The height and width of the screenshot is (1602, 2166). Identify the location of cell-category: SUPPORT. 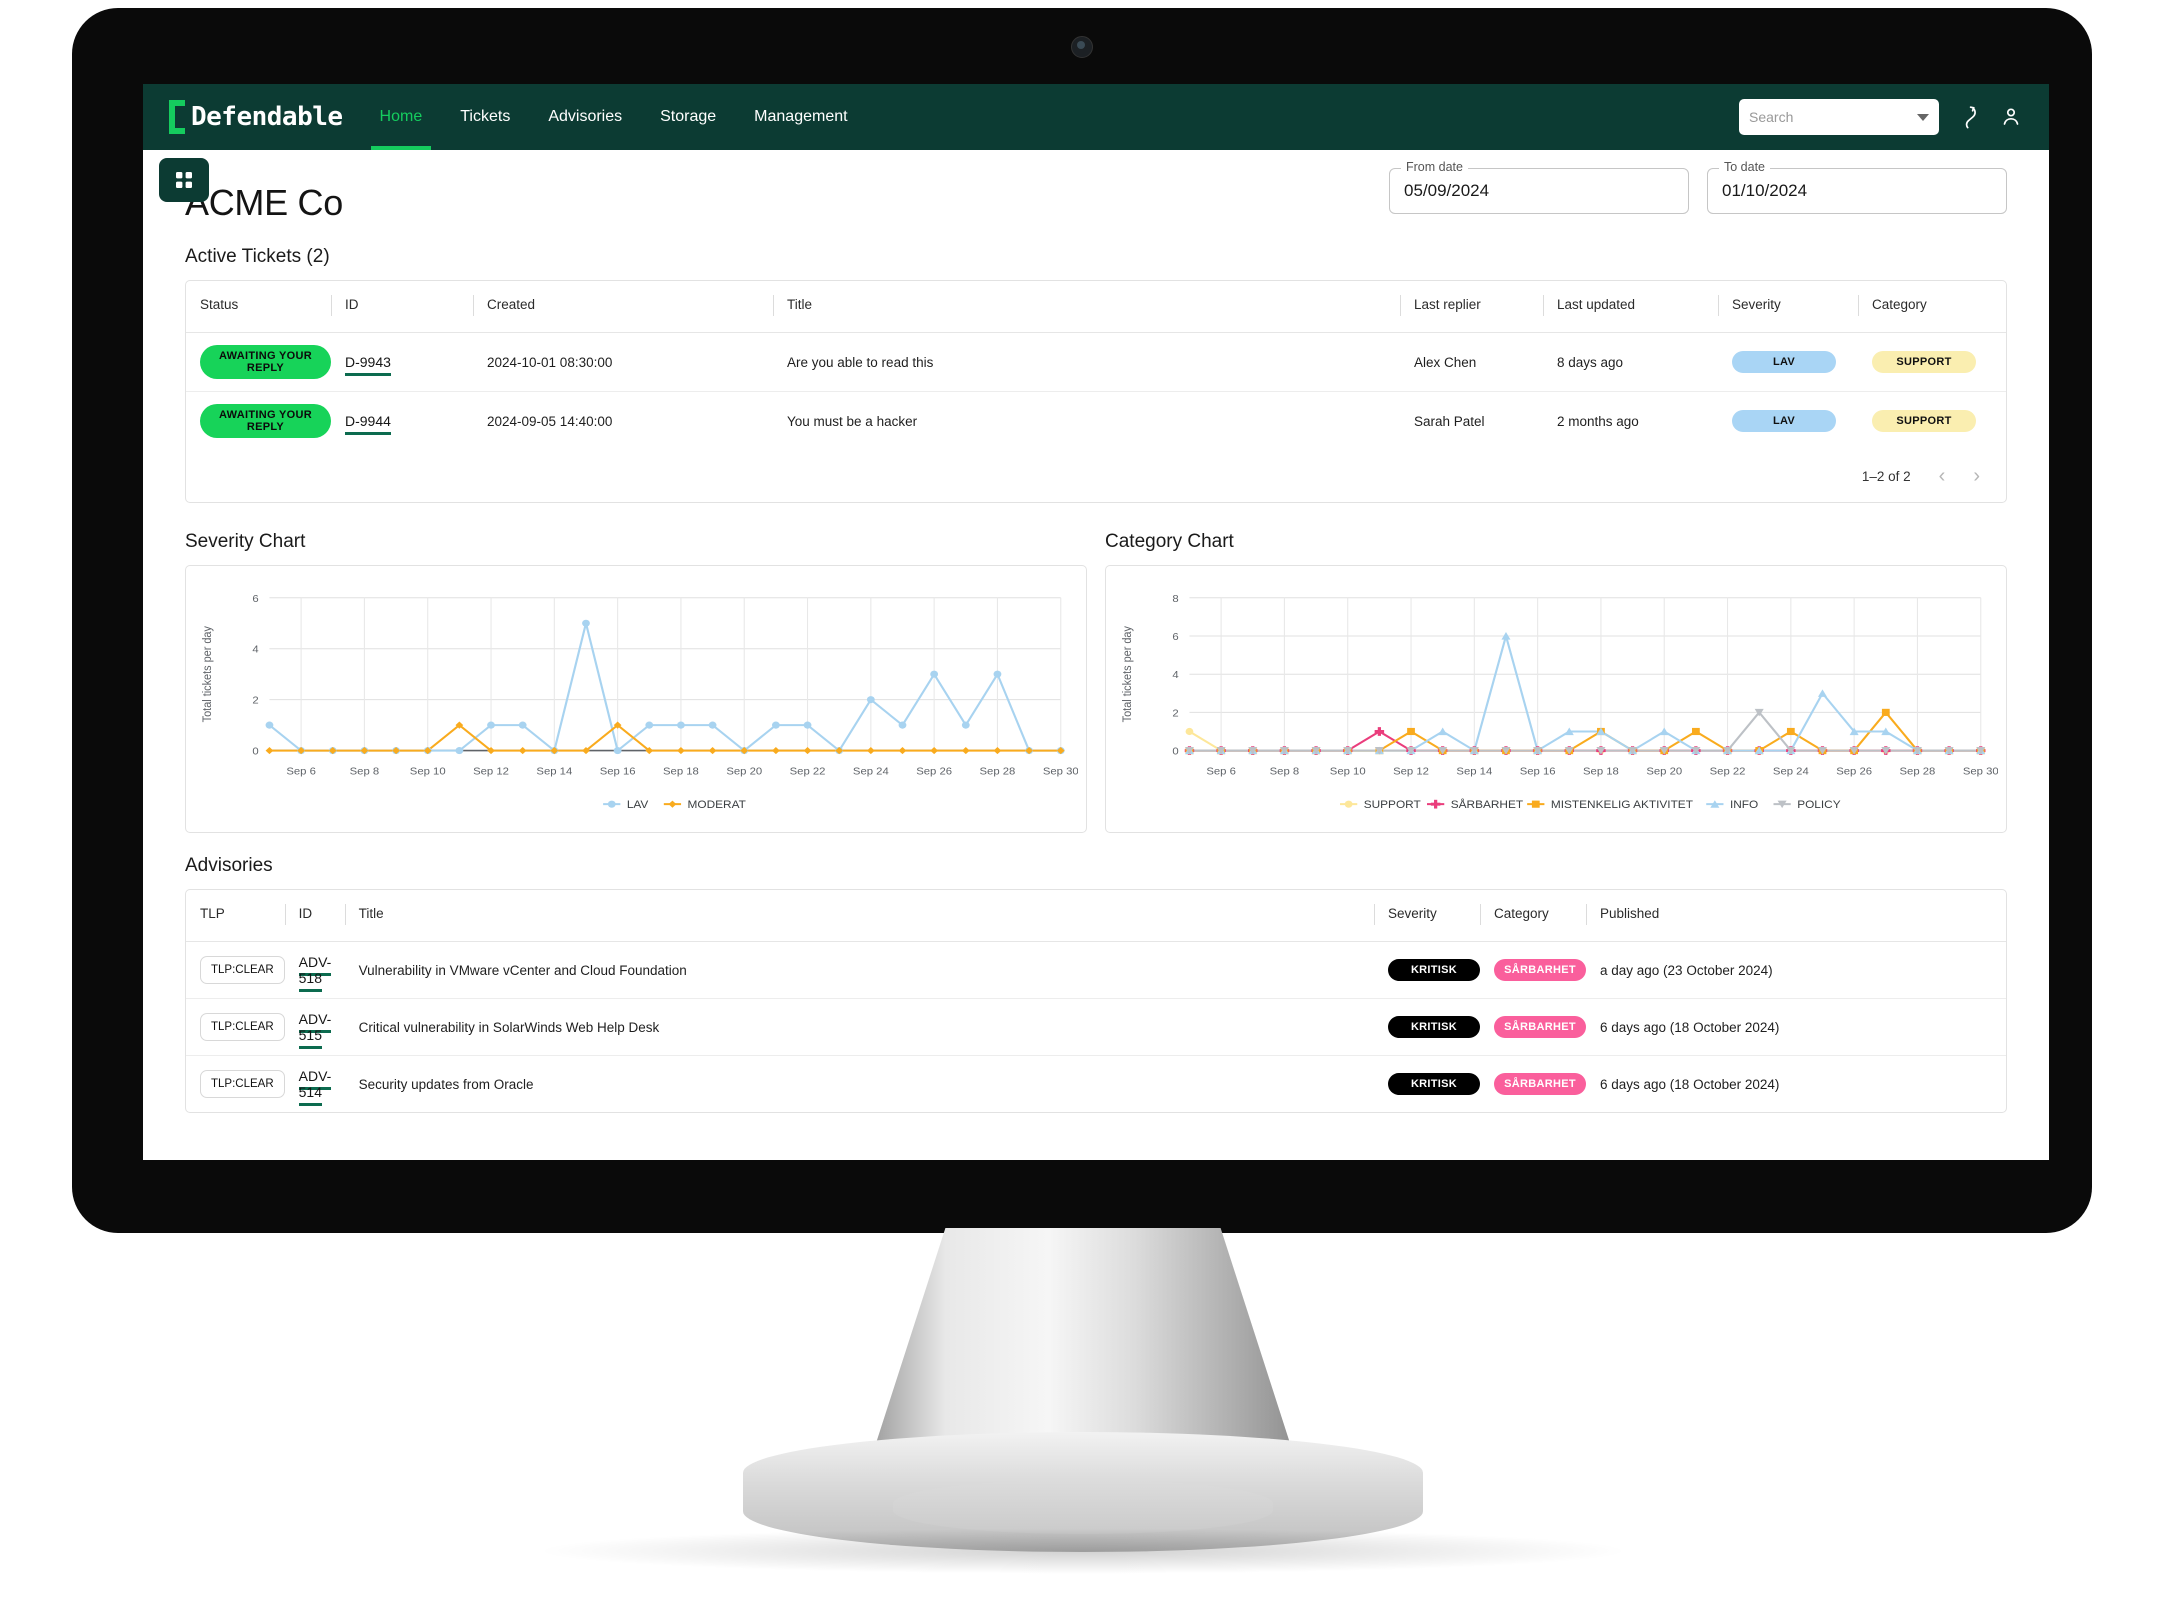
(1932, 362).